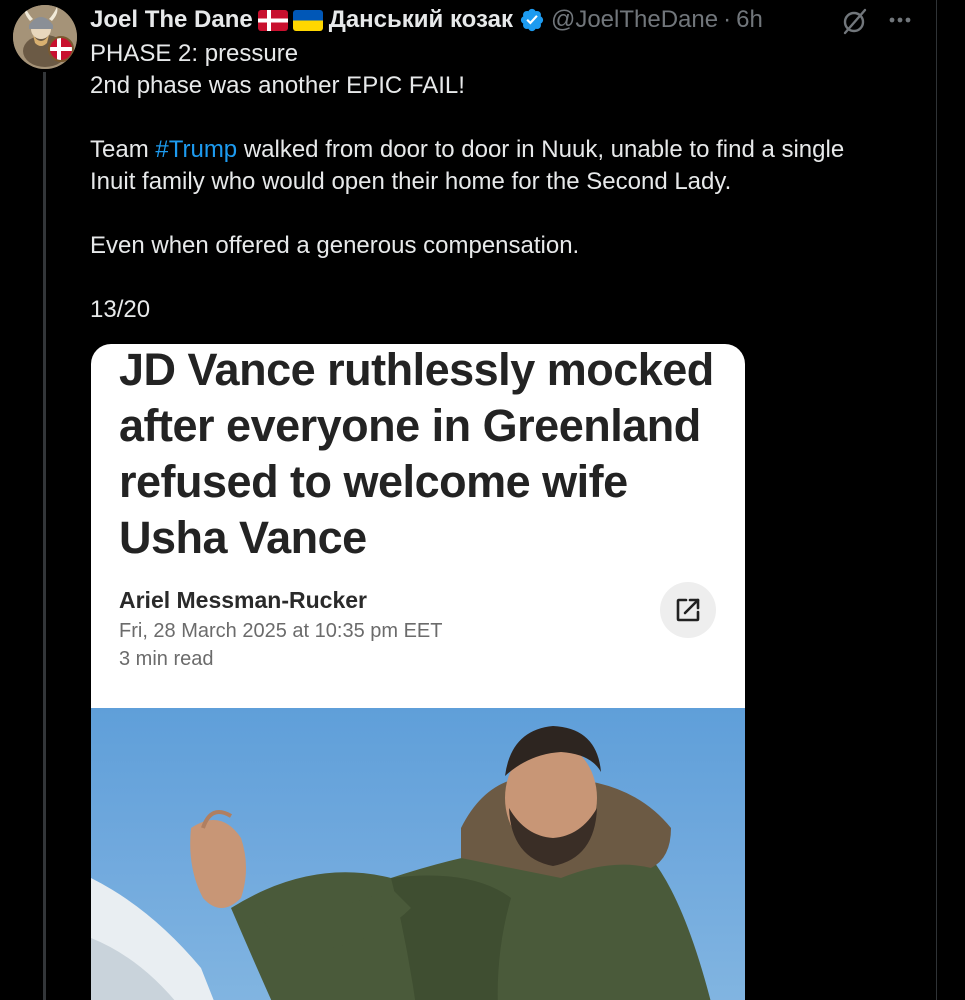 The width and height of the screenshot is (965, 1000). What do you see at coordinates (855, 21) in the screenshot?
I see `grok-icon` at bounding box center [855, 21].